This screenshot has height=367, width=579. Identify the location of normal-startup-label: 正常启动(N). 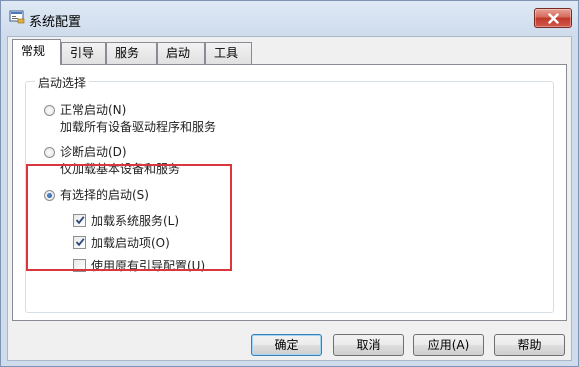
(93, 109).